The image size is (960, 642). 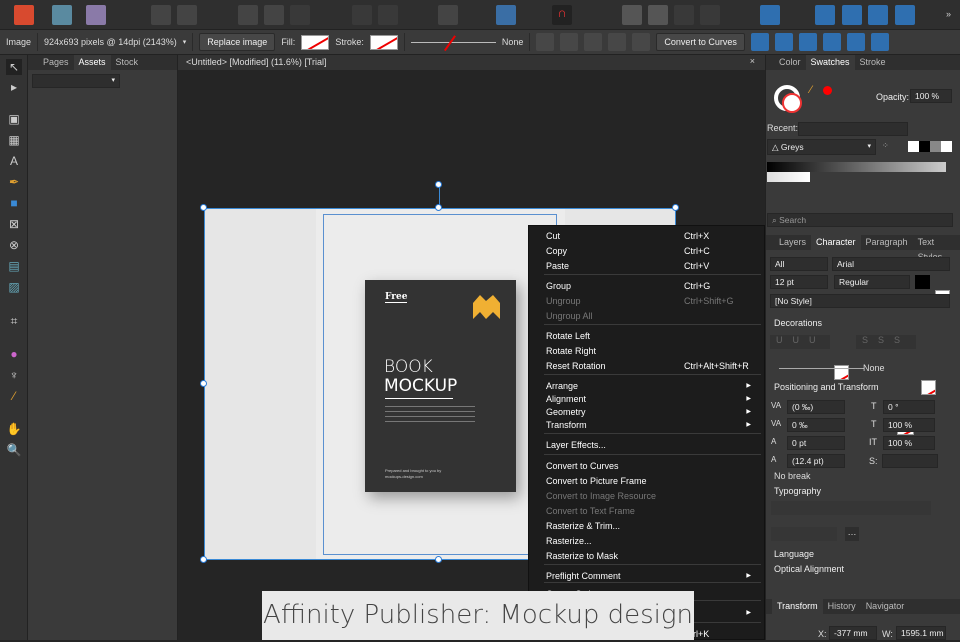 What do you see at coordinates (948, 14) in the screenshot?
I see `more-chevron-icon: »` at bounding box center [948, 14].